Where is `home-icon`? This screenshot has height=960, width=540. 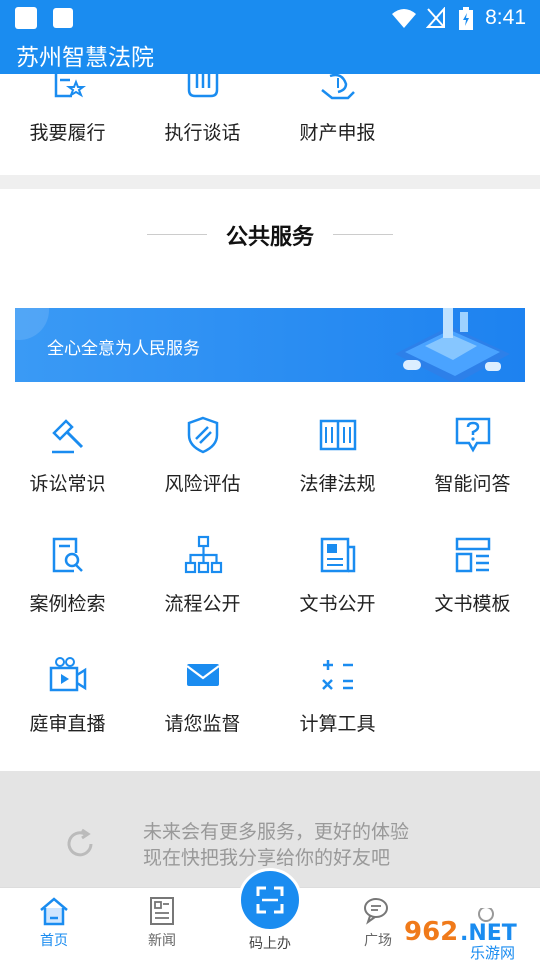 home-icon is located at coordinates (54, 911).